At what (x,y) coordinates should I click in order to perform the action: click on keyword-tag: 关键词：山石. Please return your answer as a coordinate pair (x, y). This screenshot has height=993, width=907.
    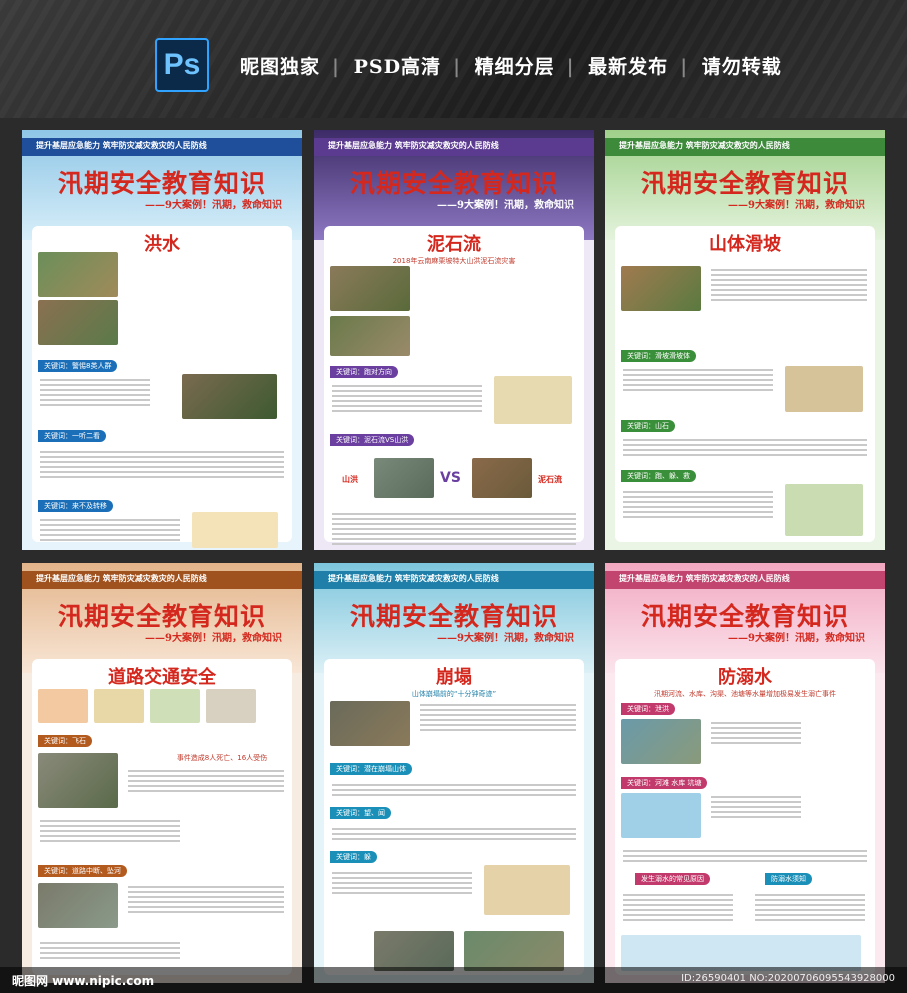
    Looking at the image, I should click on (648, 426).